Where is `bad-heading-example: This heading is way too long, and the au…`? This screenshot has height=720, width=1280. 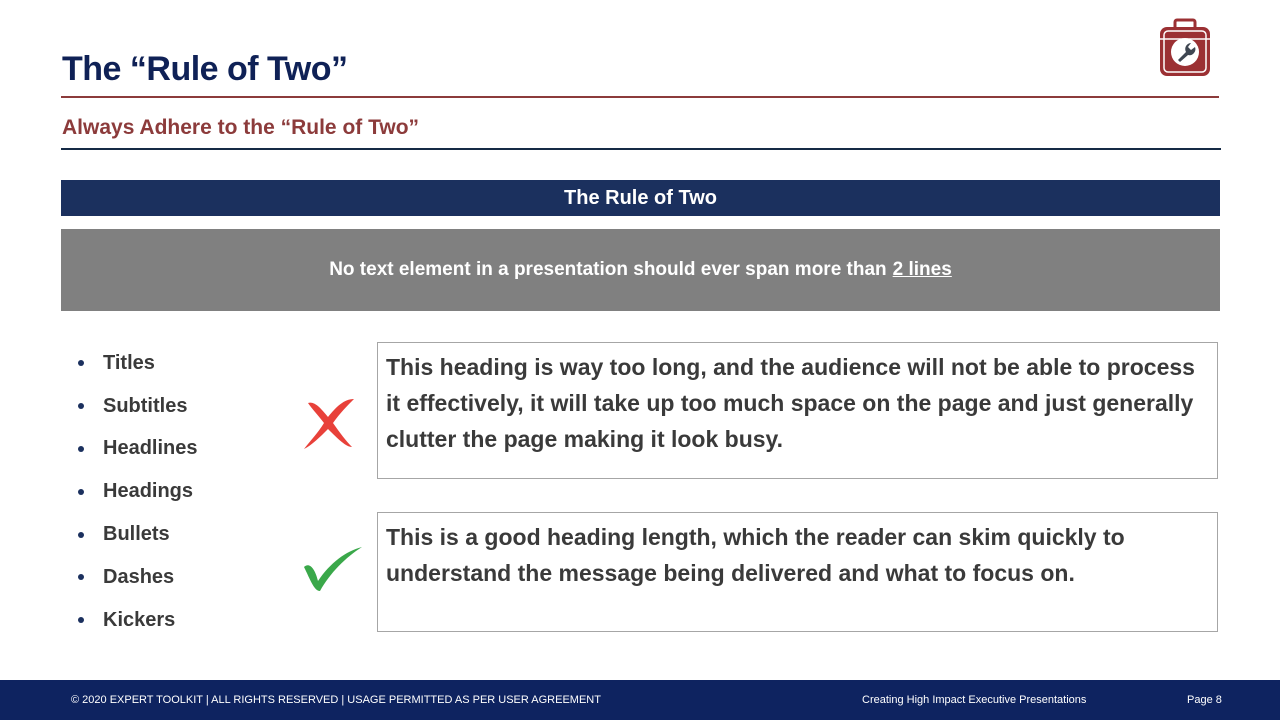
bad-heading-example: This heading is way too long, and the au… is located at coordinates (797, 410).